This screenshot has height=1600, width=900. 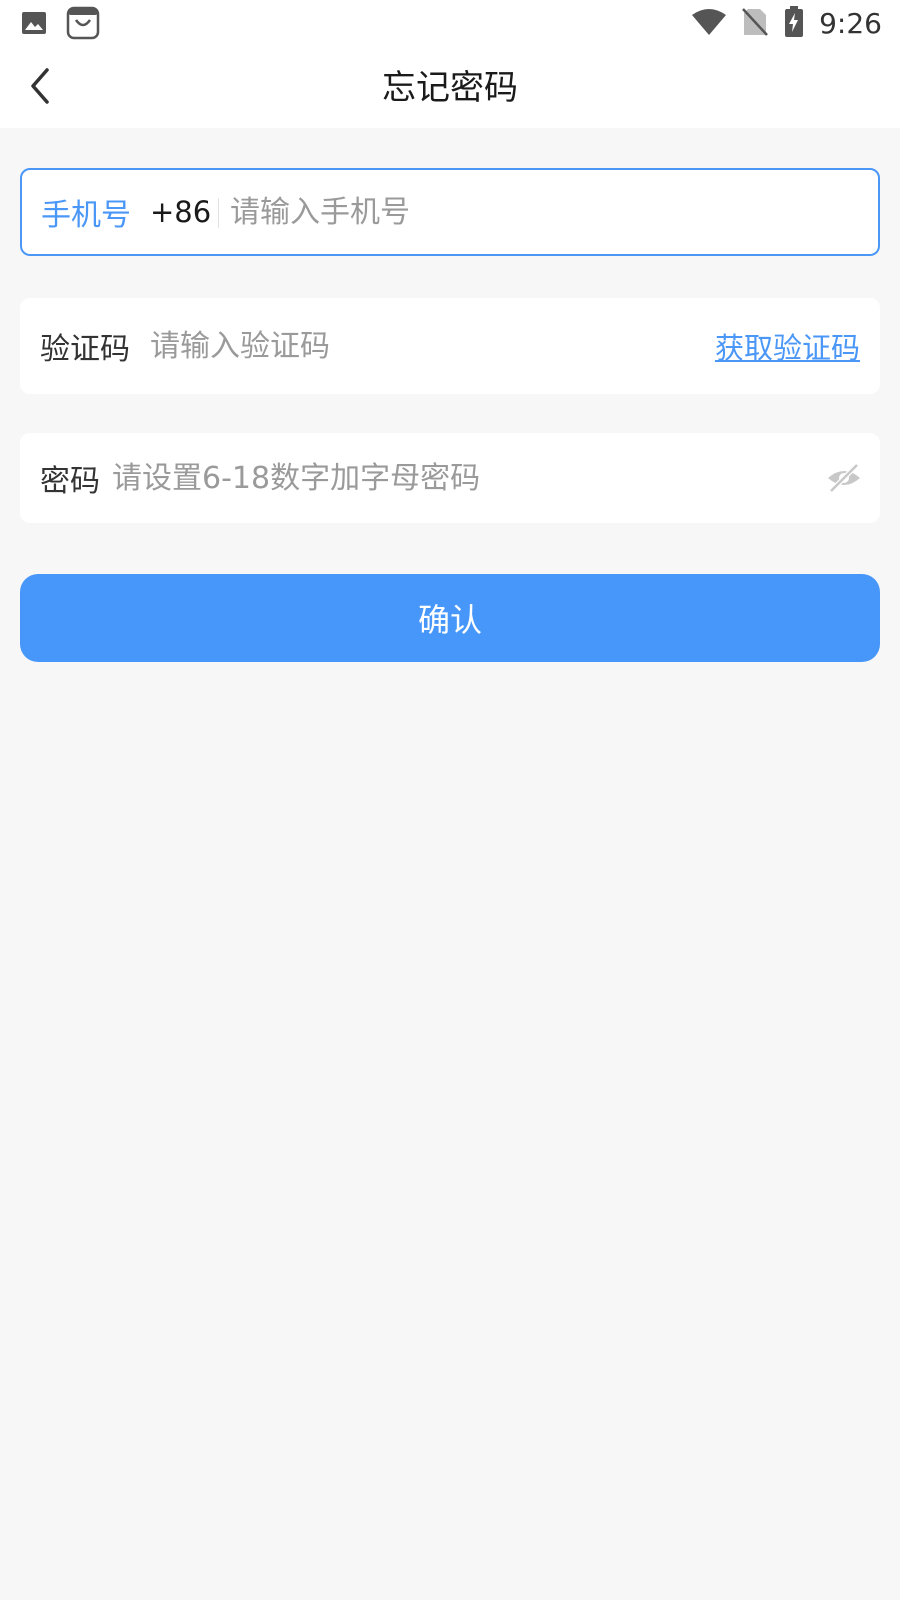 I want to click on verification-code-label: 验证码, so click(x=85, y=349).